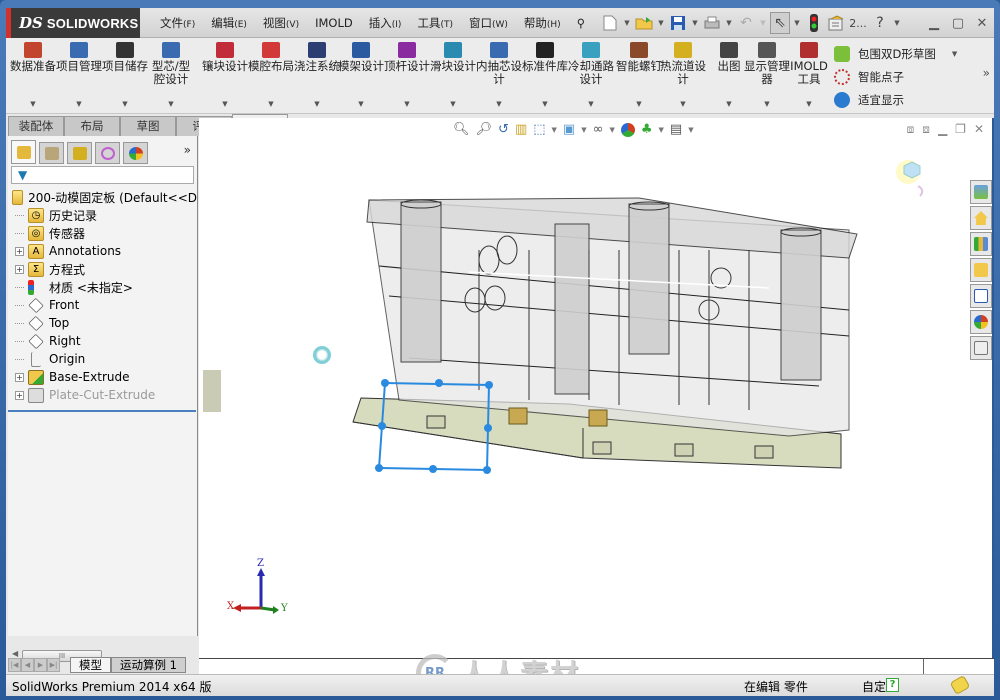 The height and width of the screenshot is (700, 1000). Describe the element at coordinates (676, 129) in the screenshot. I see `view-settings-icon: ▤` at that location.